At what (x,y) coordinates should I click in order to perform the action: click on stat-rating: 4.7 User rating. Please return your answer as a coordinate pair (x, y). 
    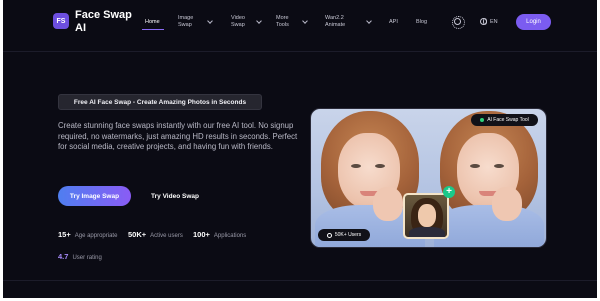
    Looking at the image, I should click on (80, 256).